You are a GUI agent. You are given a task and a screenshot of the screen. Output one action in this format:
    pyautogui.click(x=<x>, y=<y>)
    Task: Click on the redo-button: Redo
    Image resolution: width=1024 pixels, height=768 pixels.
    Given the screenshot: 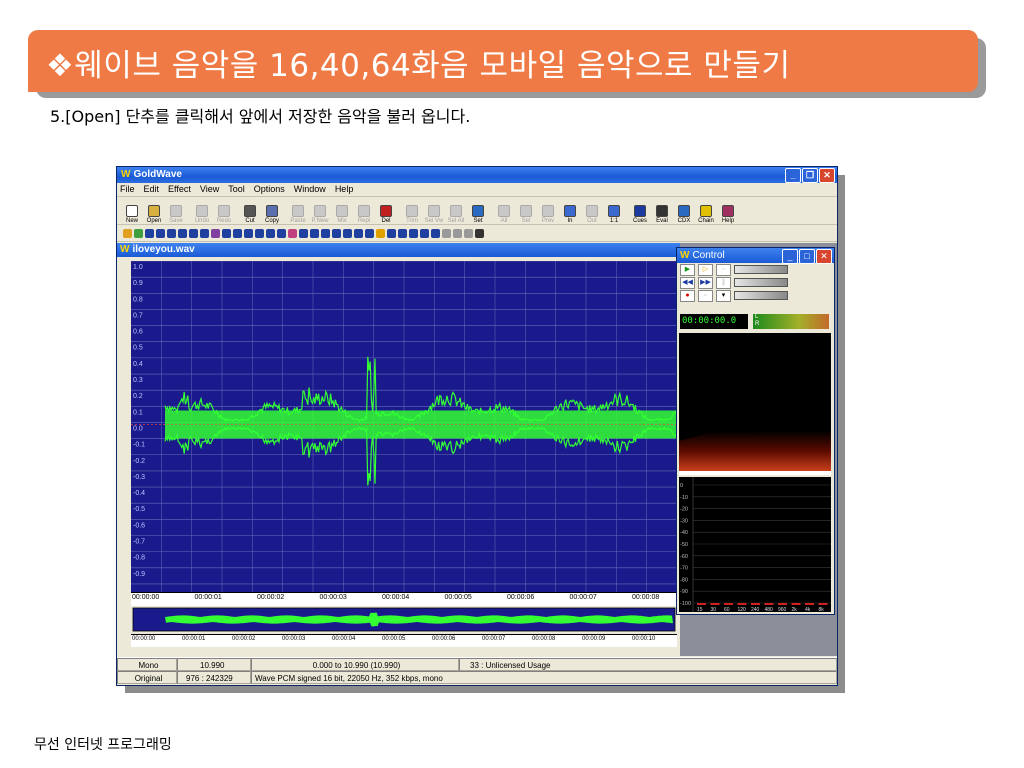 What is the action you would take?
    pyautogui.click(x=224, y=214)
    